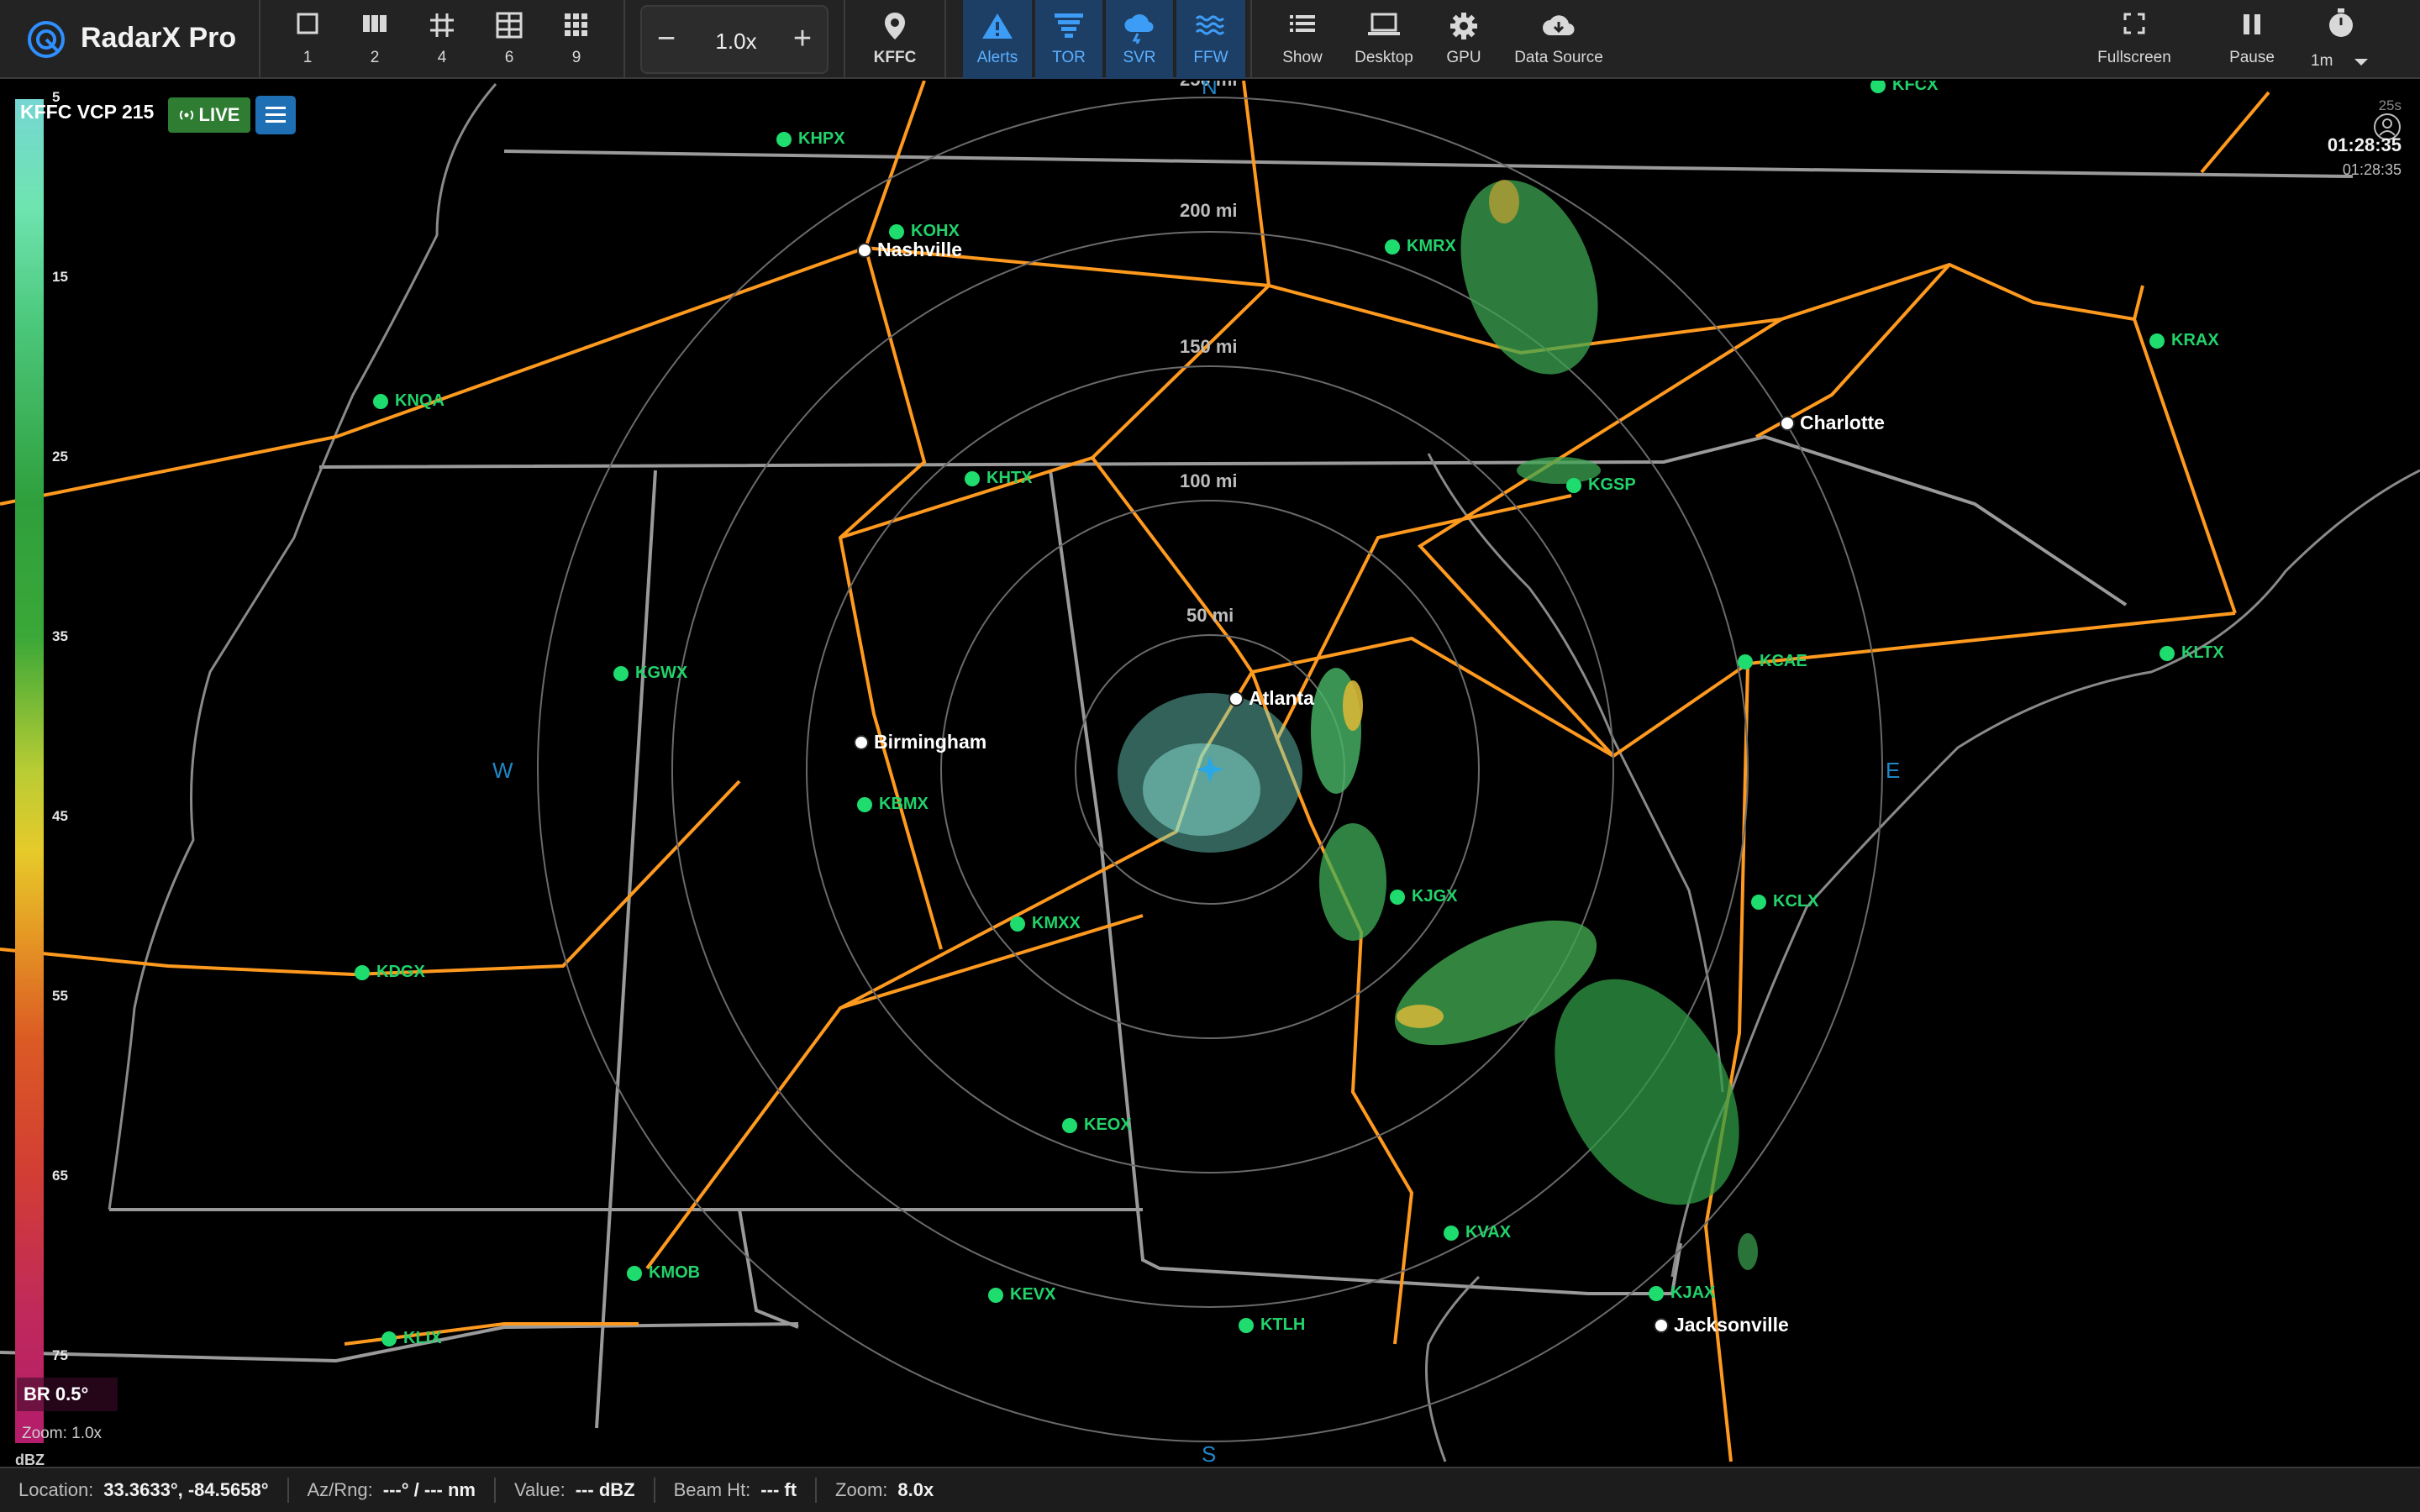 This screenshot has height=1512, width=2420. I want to click on site-label: KMRX, so click(1432, 246).